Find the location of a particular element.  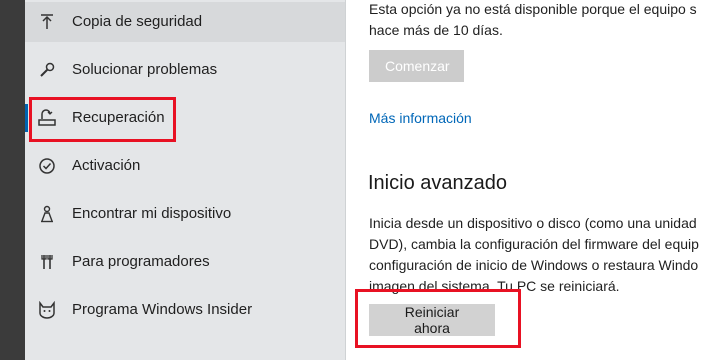

sidebar-item-label: Activación is located at coordinates (106, 165).